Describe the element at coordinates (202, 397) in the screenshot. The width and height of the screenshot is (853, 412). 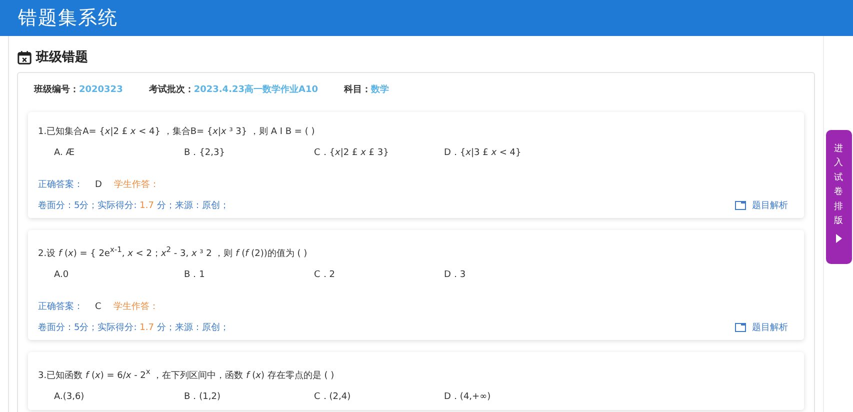
I see `option-text: B．(1,2)` at that location.